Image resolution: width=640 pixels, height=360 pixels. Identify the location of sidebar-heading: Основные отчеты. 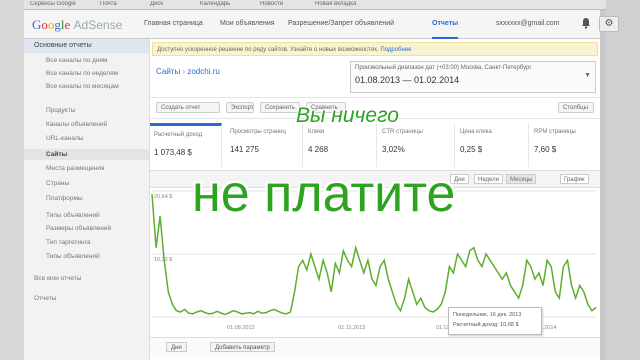
(86, 46).